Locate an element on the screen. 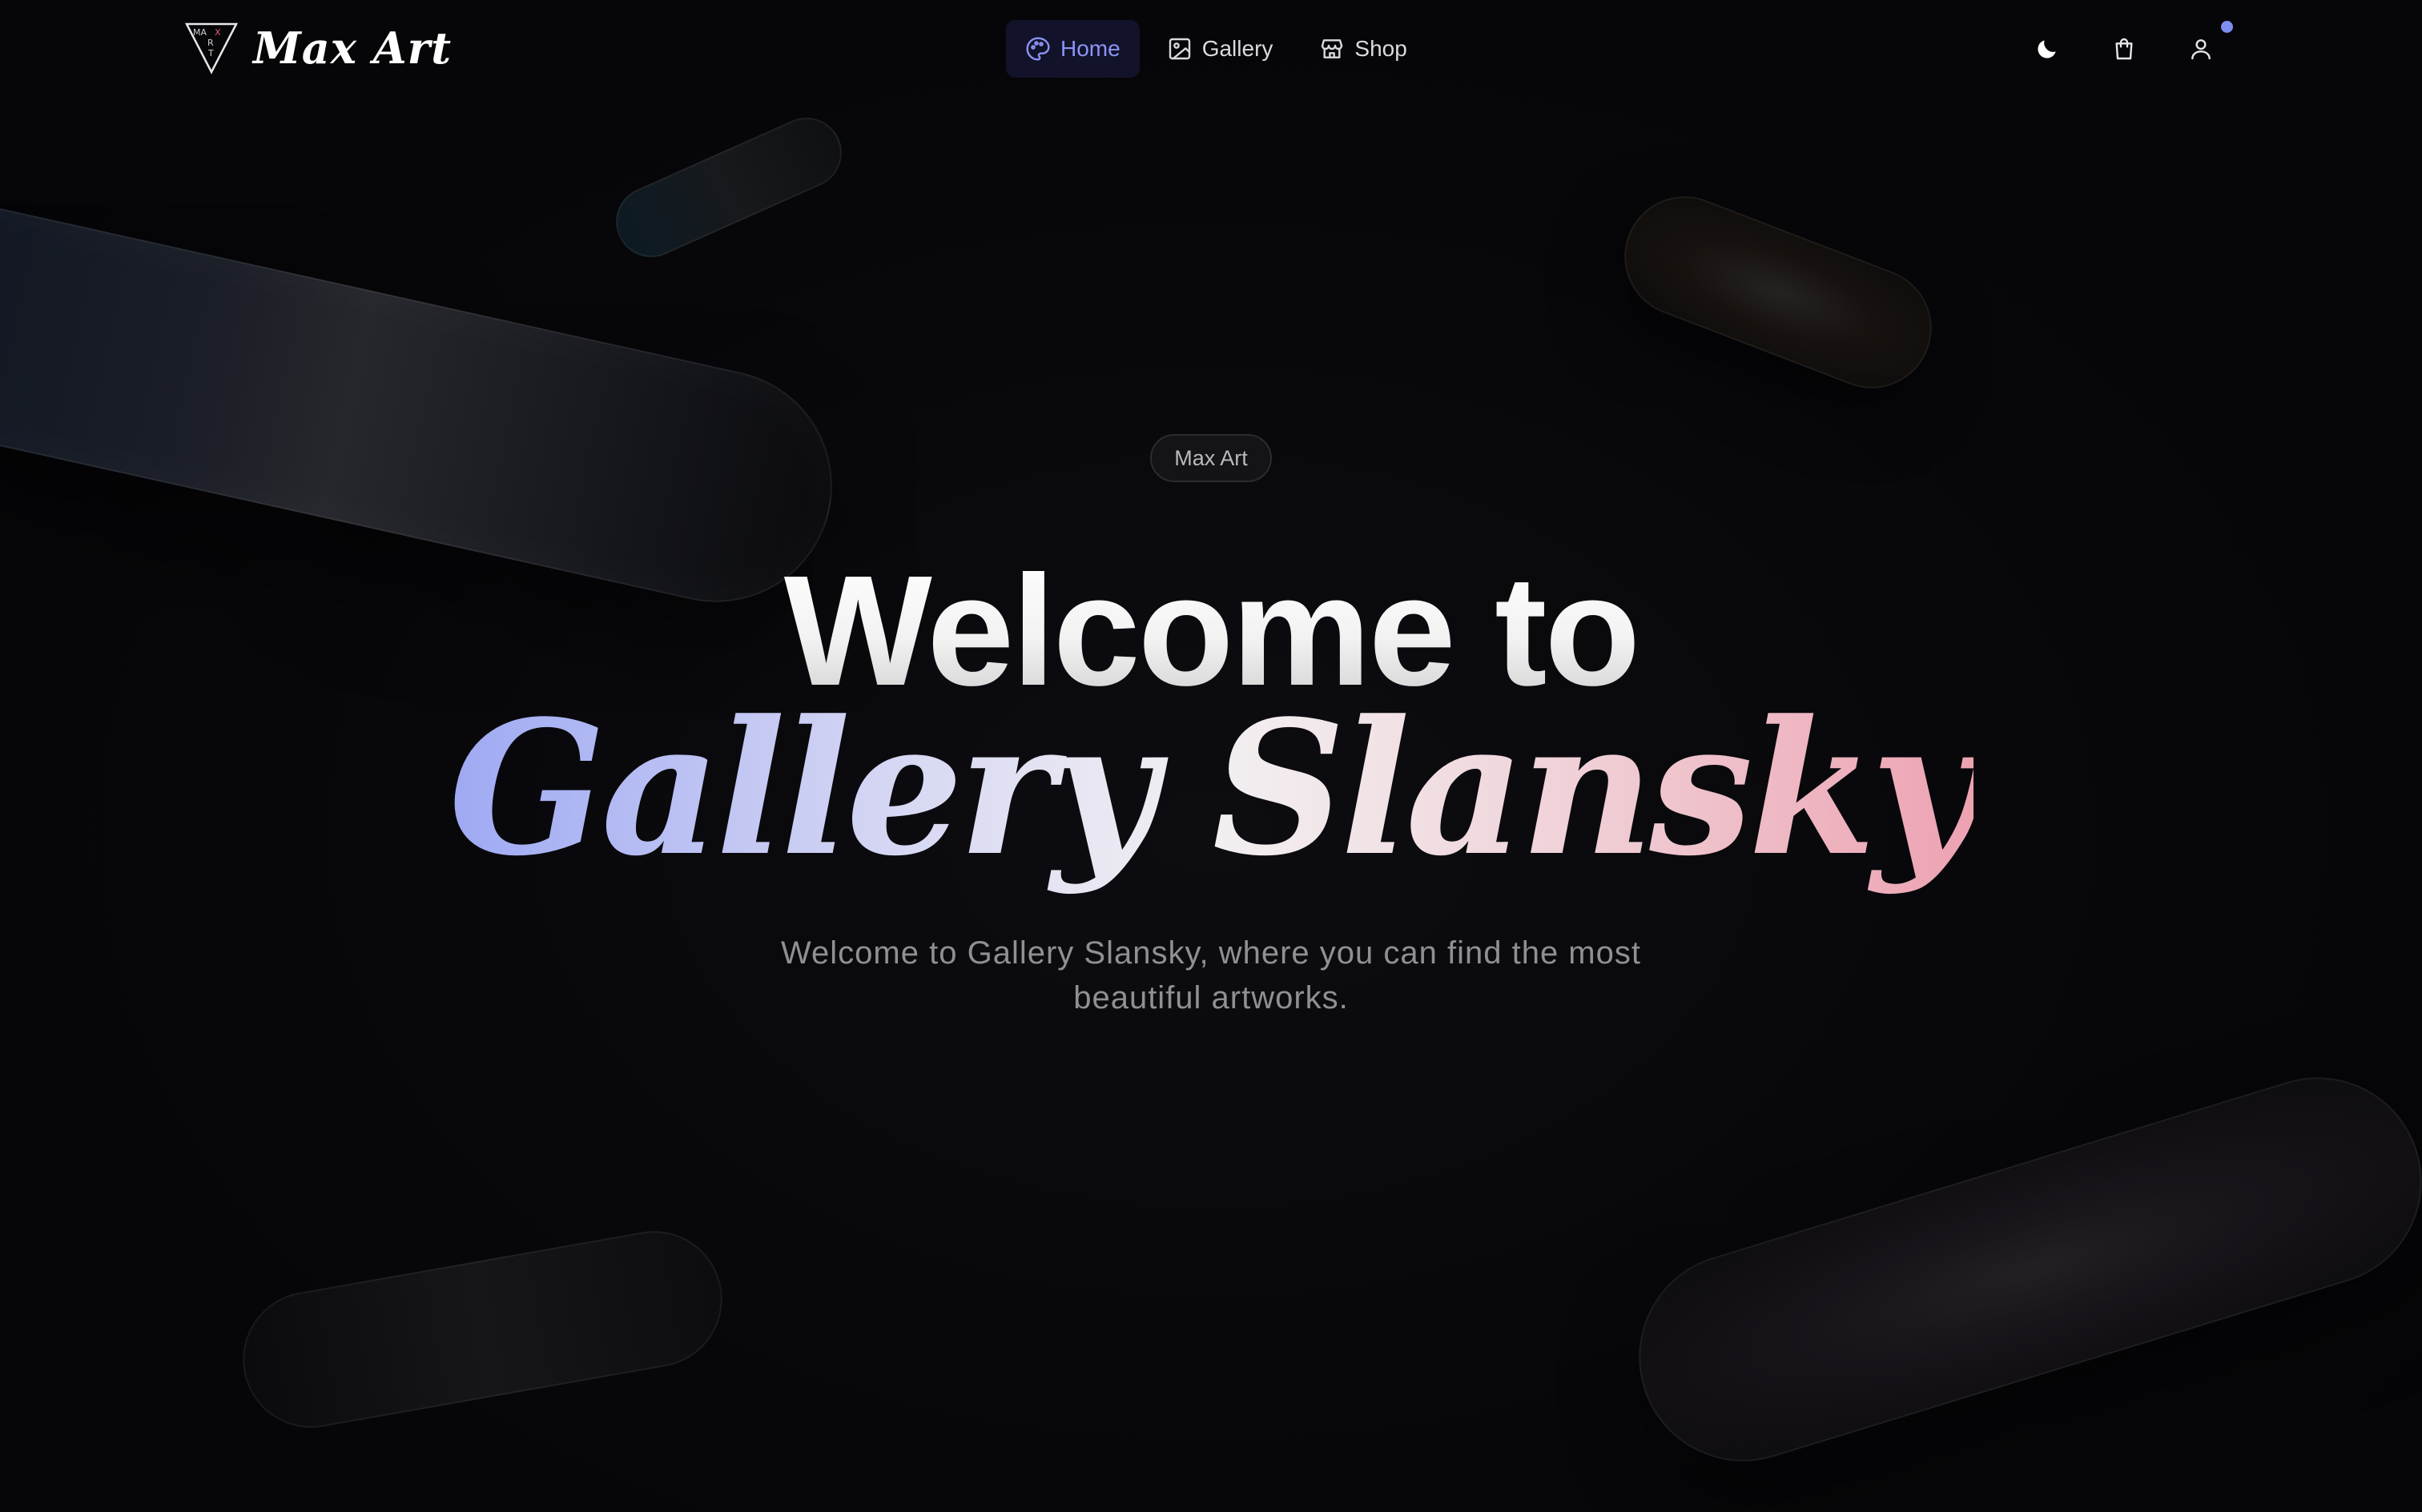 This screenshot has width=2422, height=1512. store-icon is located at coordinates (1332, 48).